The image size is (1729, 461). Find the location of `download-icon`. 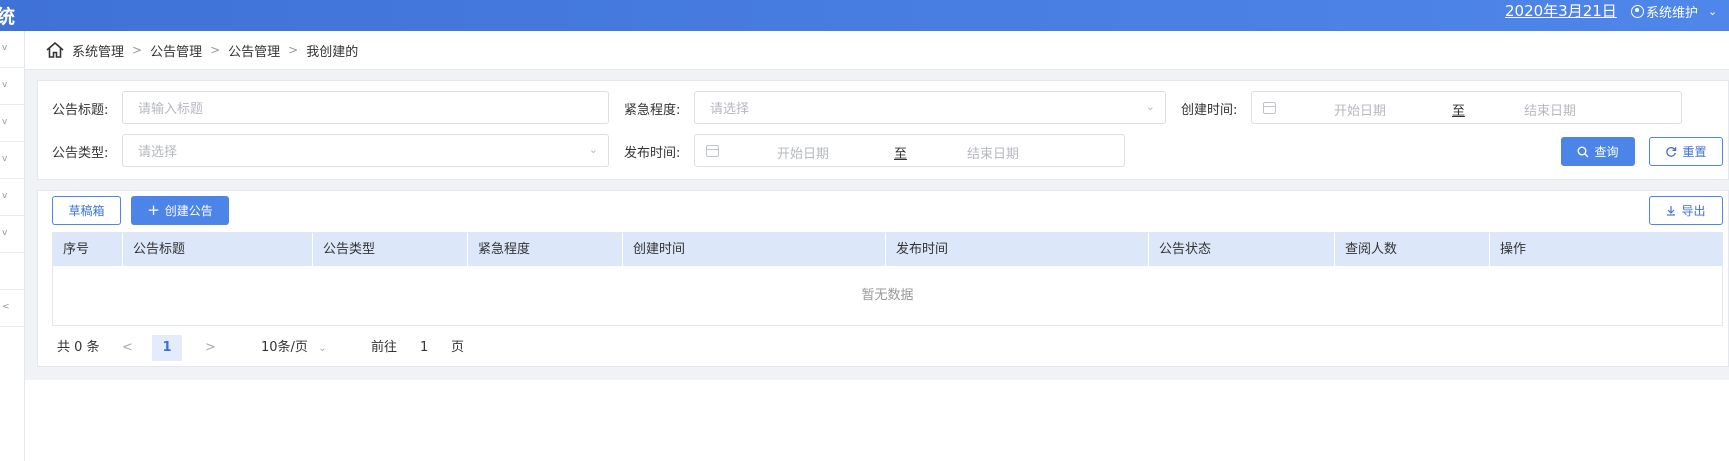

download-icon is located at coordinates (1671, 211).